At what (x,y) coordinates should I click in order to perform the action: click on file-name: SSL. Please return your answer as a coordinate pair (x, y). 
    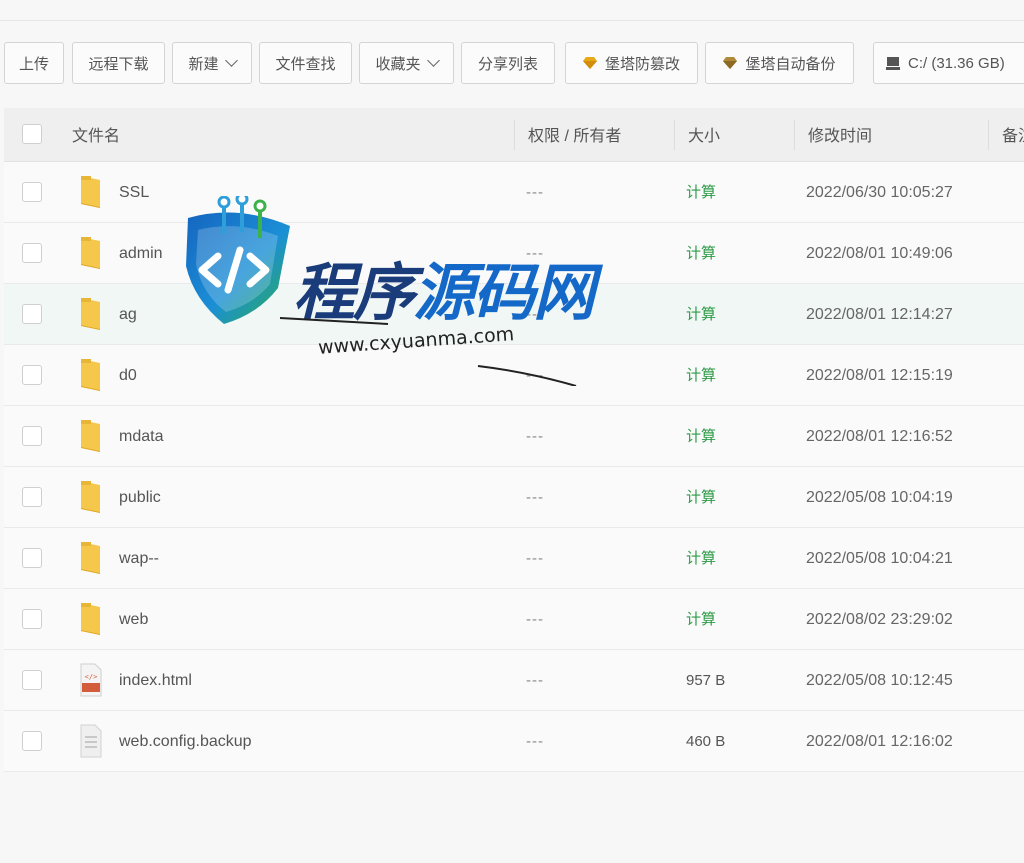
    Looking at the image, I should click on (134, 193).